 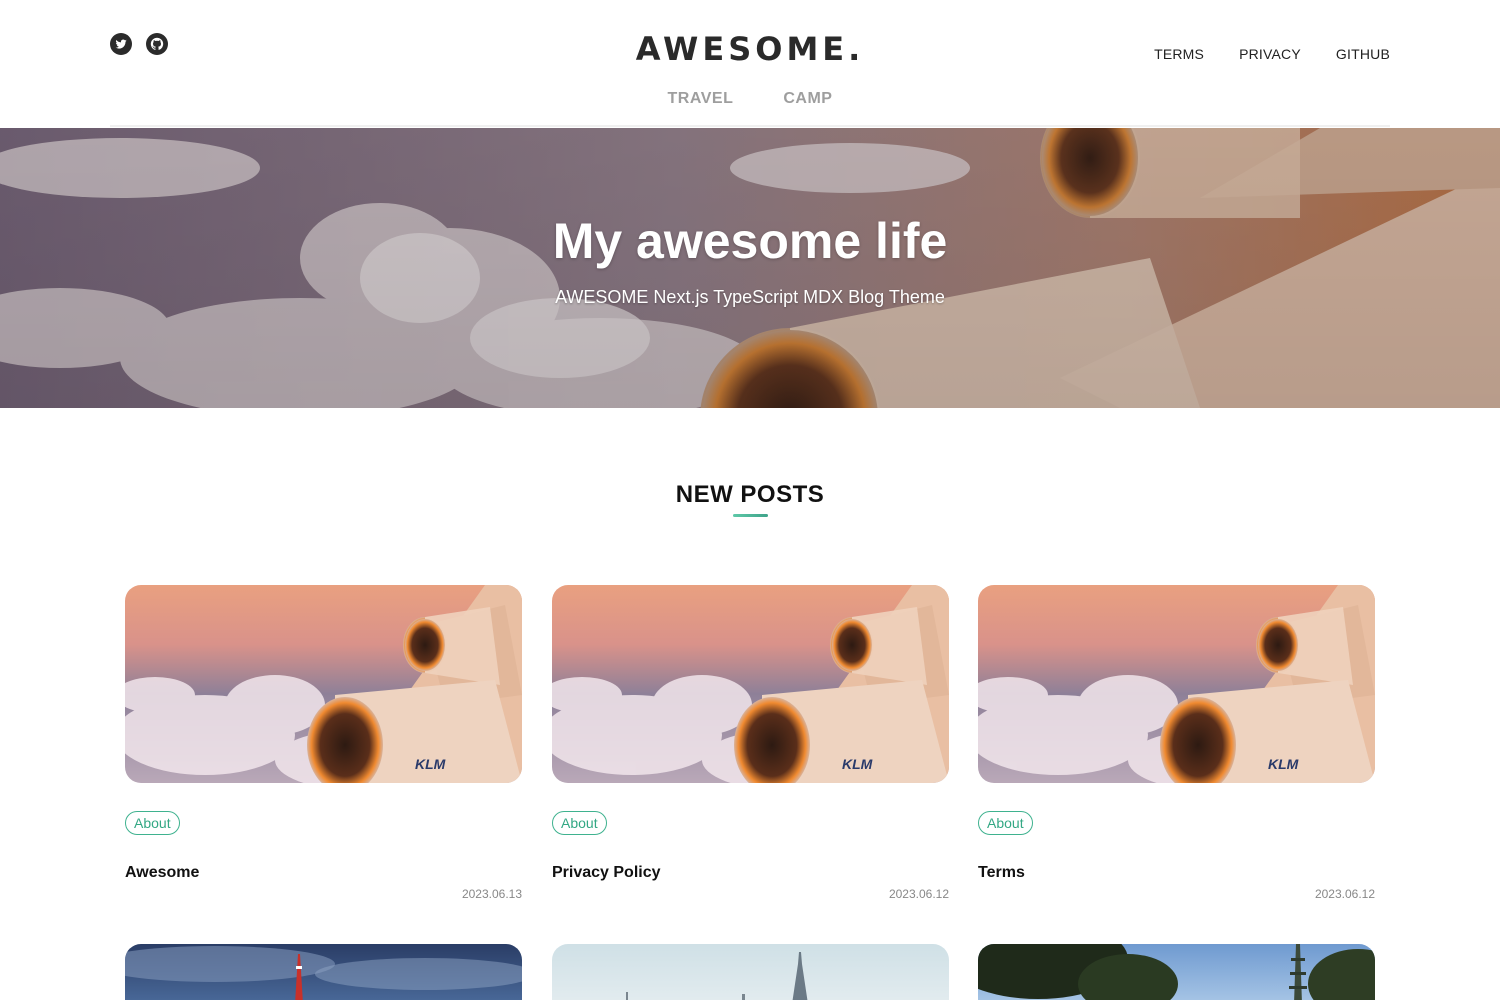 I want to click on post-title: Awesome, so click(x=162, y=873).